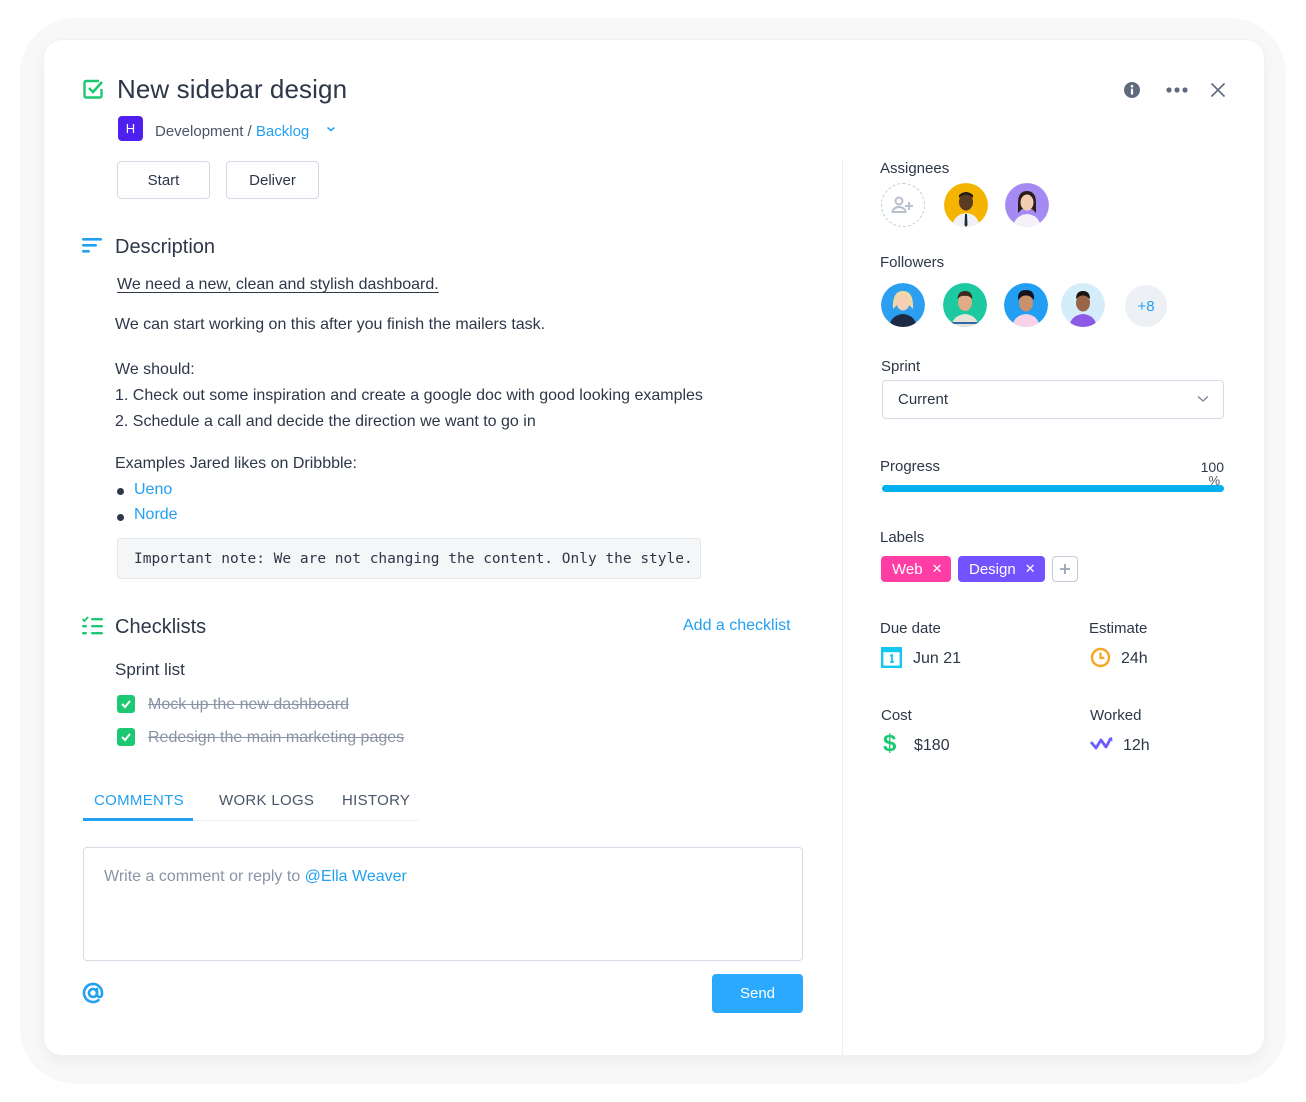  I want to click on comment-input: Write a comment or reply to @Ella Weaver, so click(443, 904).